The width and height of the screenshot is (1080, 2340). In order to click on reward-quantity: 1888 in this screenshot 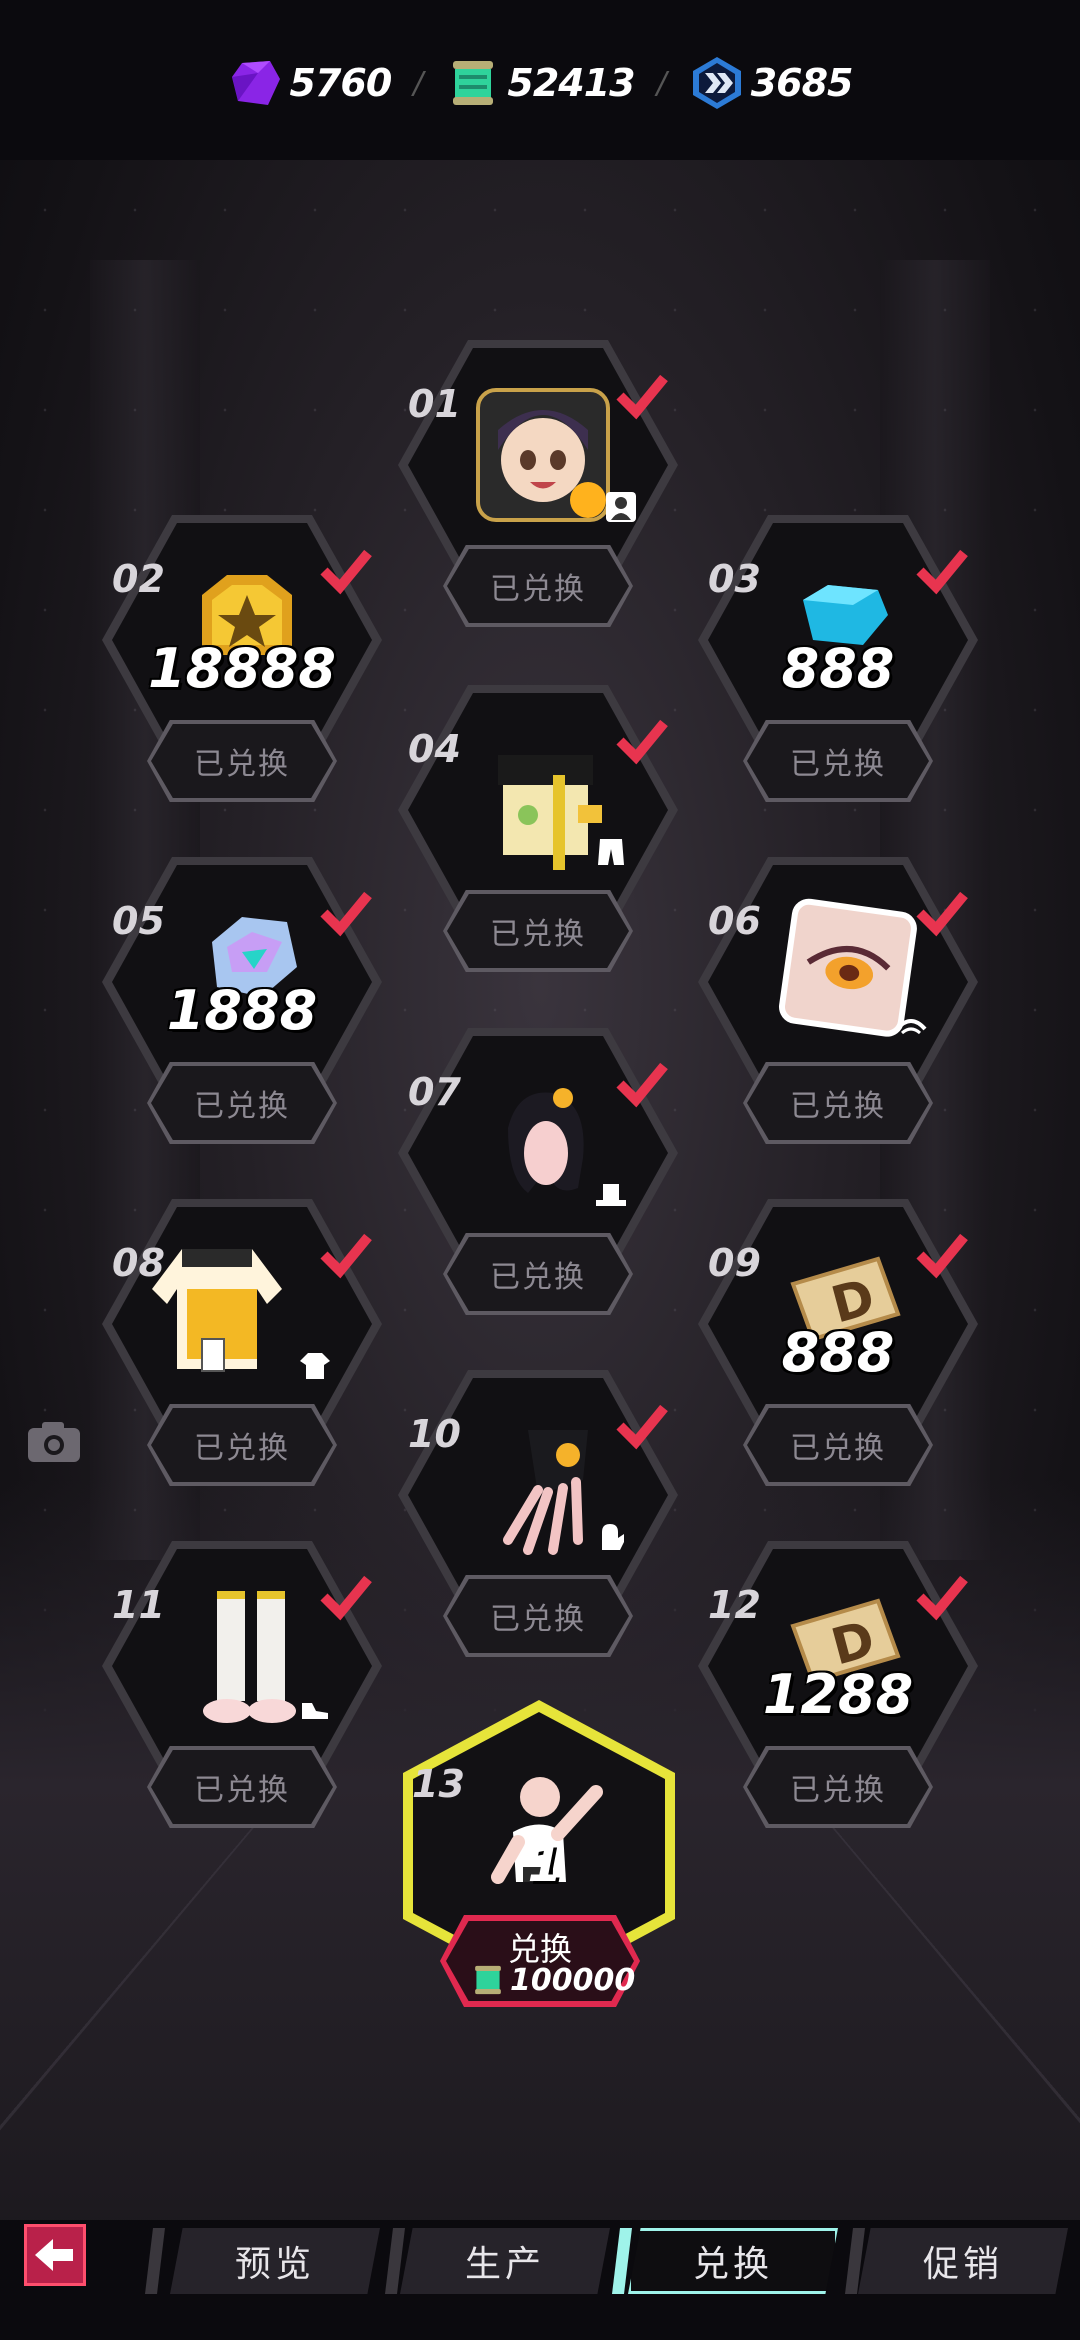, I will do `click(242, 1010)`.